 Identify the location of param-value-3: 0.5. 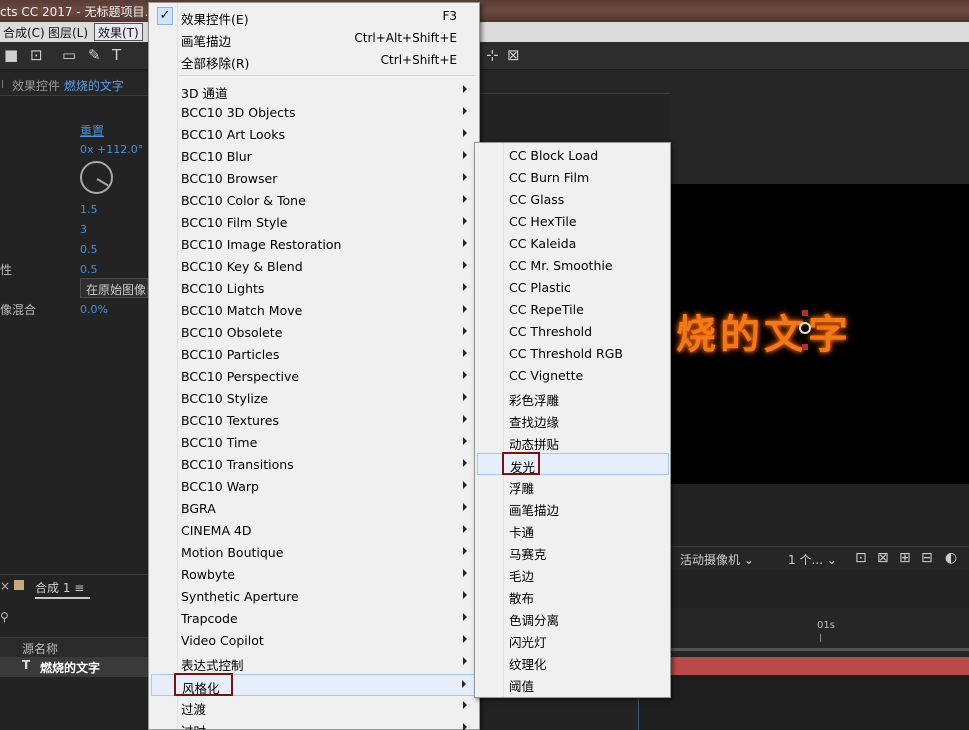
(89, 249).